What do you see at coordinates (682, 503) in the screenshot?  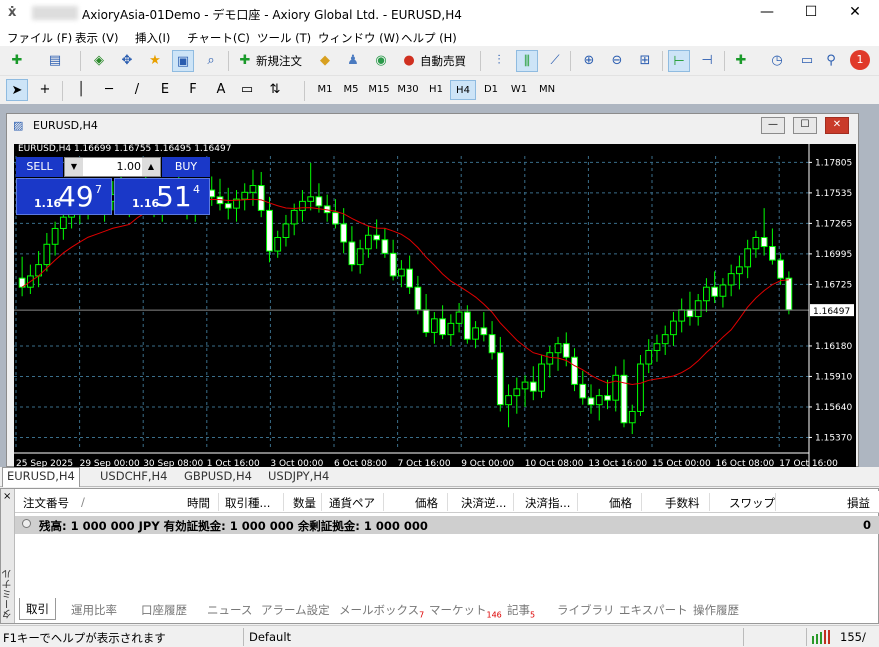 I see `col-commission: 手数料` at bounding box center [682, 503].